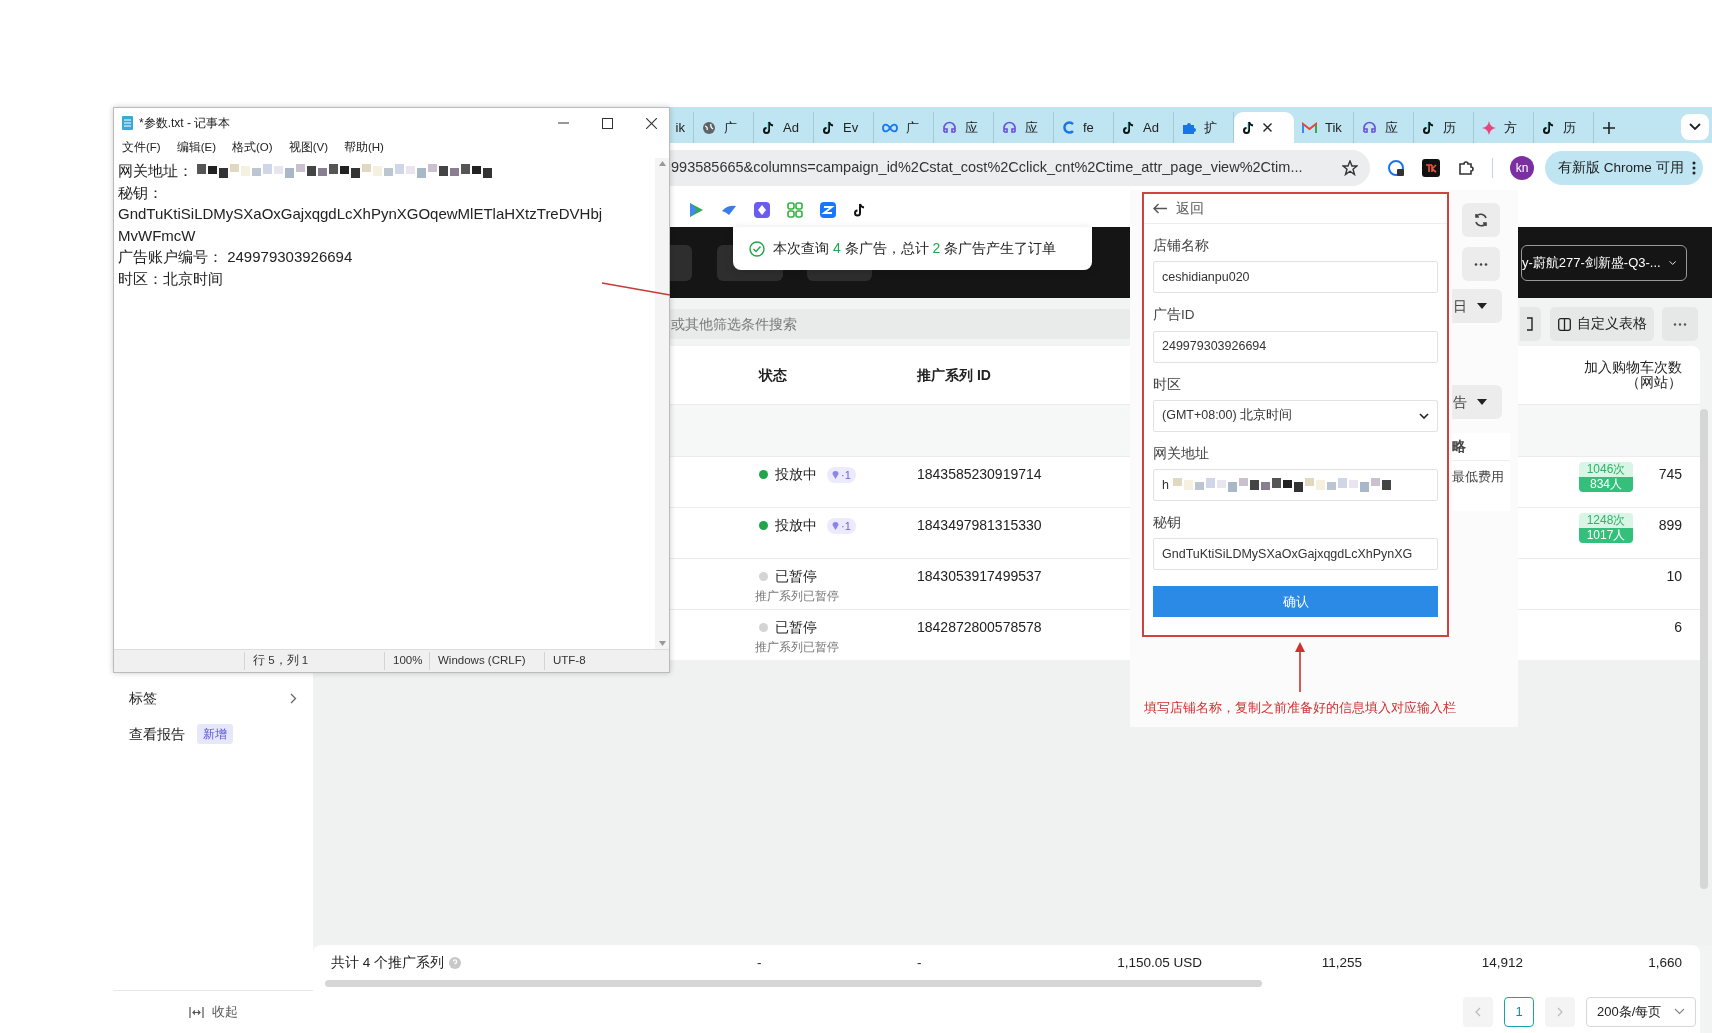  What do you see at coordinates (1300, 667) in the screenshot?
I see `annotation-arrow` at bounding box center [1300, 667].